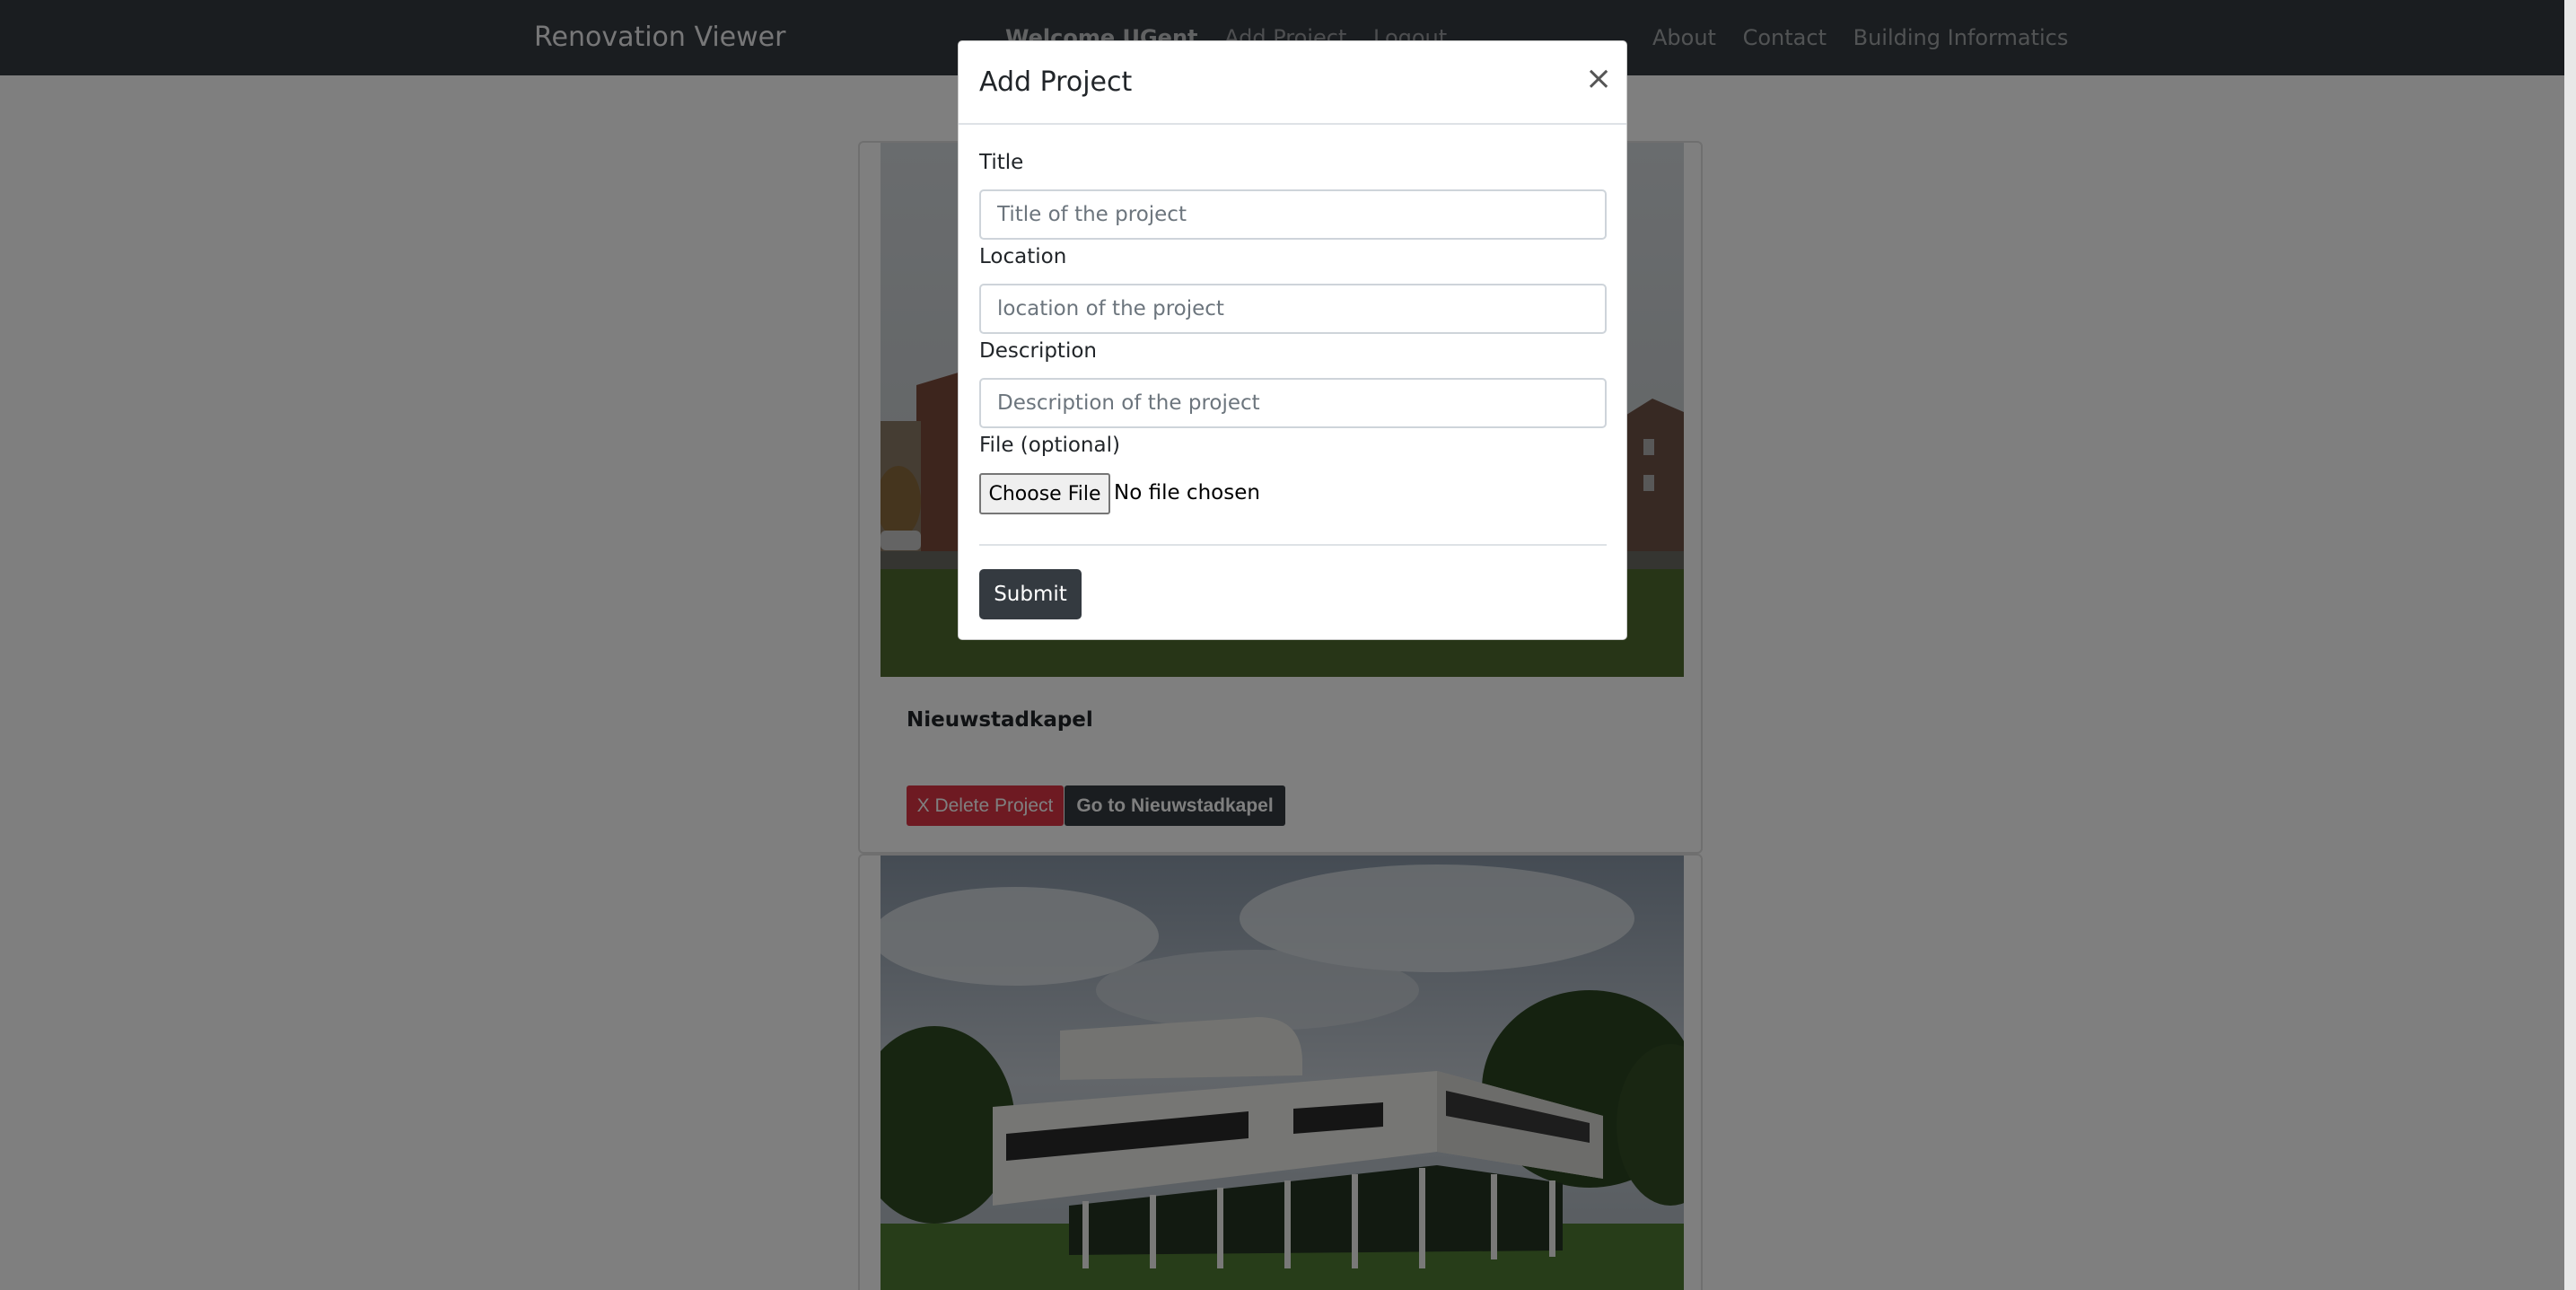 The height and width of the screenshot is (1290, 2576). Describe the element at coordinates (1049, 445) in the screenshot. I see `file-label: File (optional)` at that location.